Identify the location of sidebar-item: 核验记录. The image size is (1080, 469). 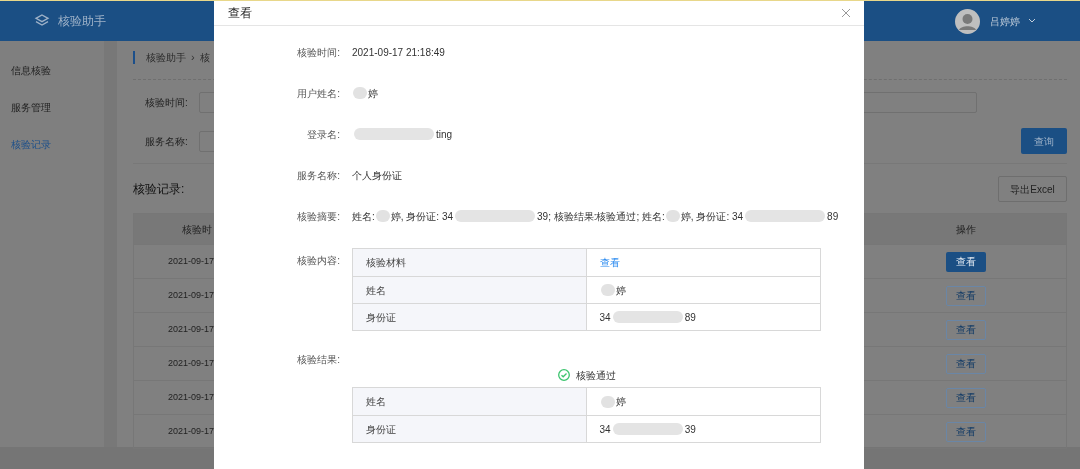
(52, 144).